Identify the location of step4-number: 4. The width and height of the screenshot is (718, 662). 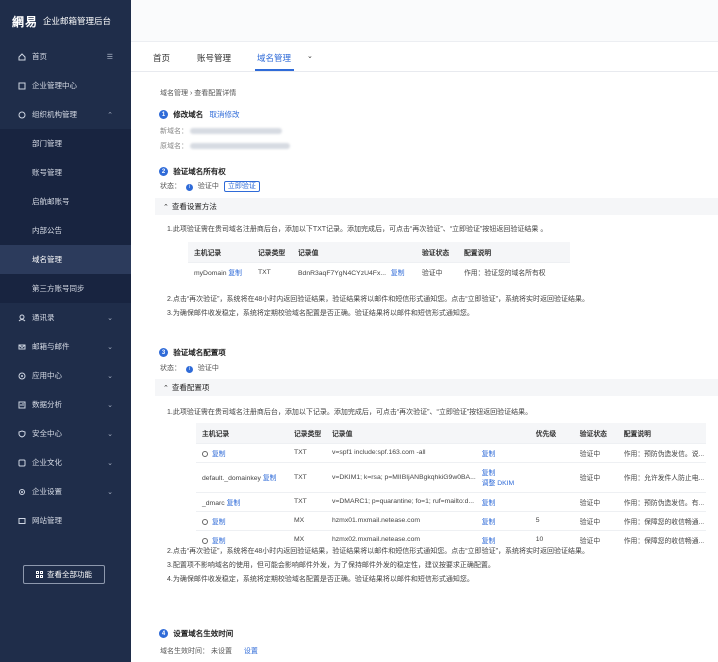
(163, 634).